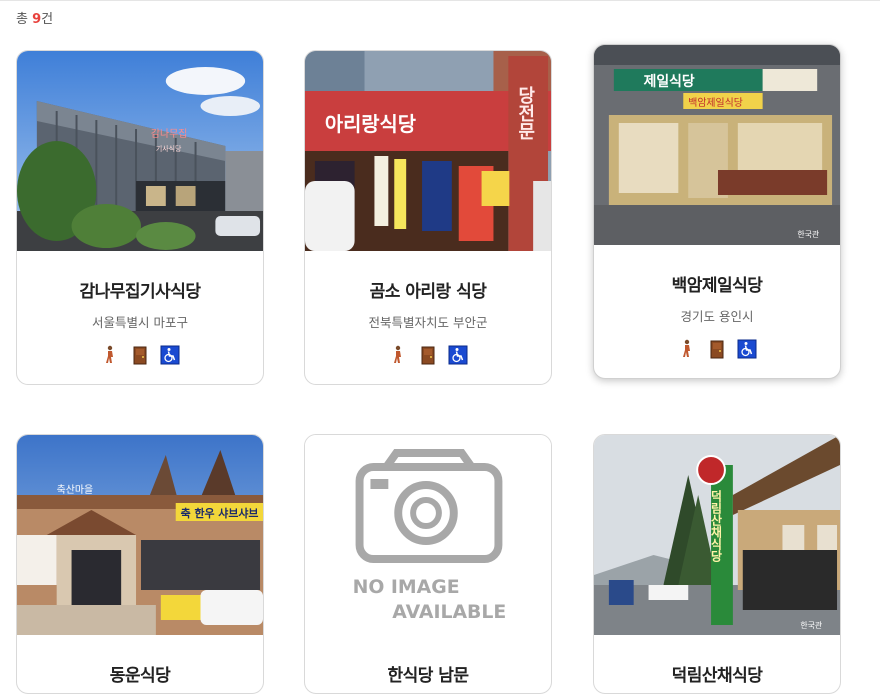 Image resolution: width=880 pixels, height=694 pixels. I want to click on restaurant-name: 백암제일식당, so click(717, 283).